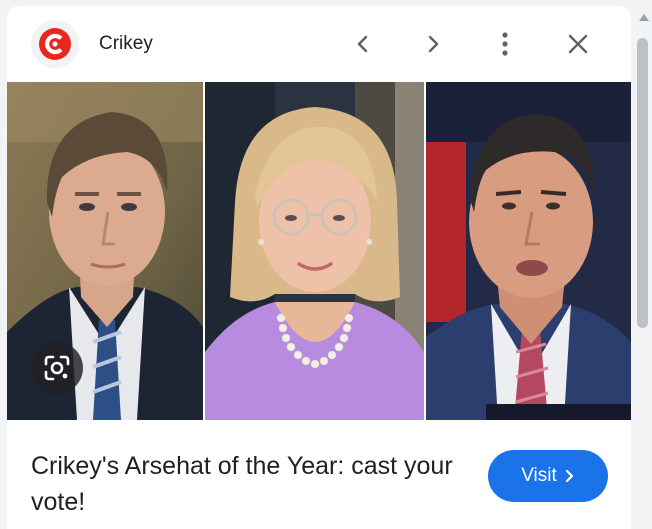 The image size is (652, 529). I want to click on scroll-up-arrow-icon, so click(644, 17).